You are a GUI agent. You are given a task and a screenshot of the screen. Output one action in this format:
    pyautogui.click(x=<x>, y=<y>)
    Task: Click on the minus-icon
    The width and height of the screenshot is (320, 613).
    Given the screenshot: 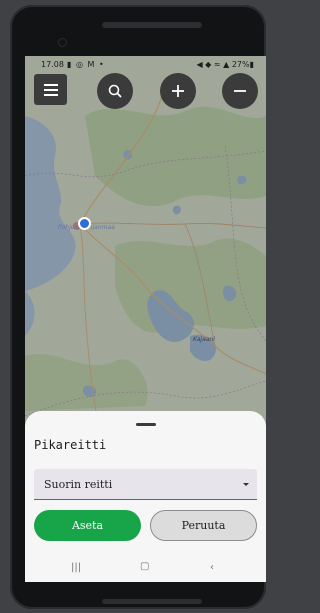 What is the action you would take?
    pyautogui.click(x=240, y=91)
    